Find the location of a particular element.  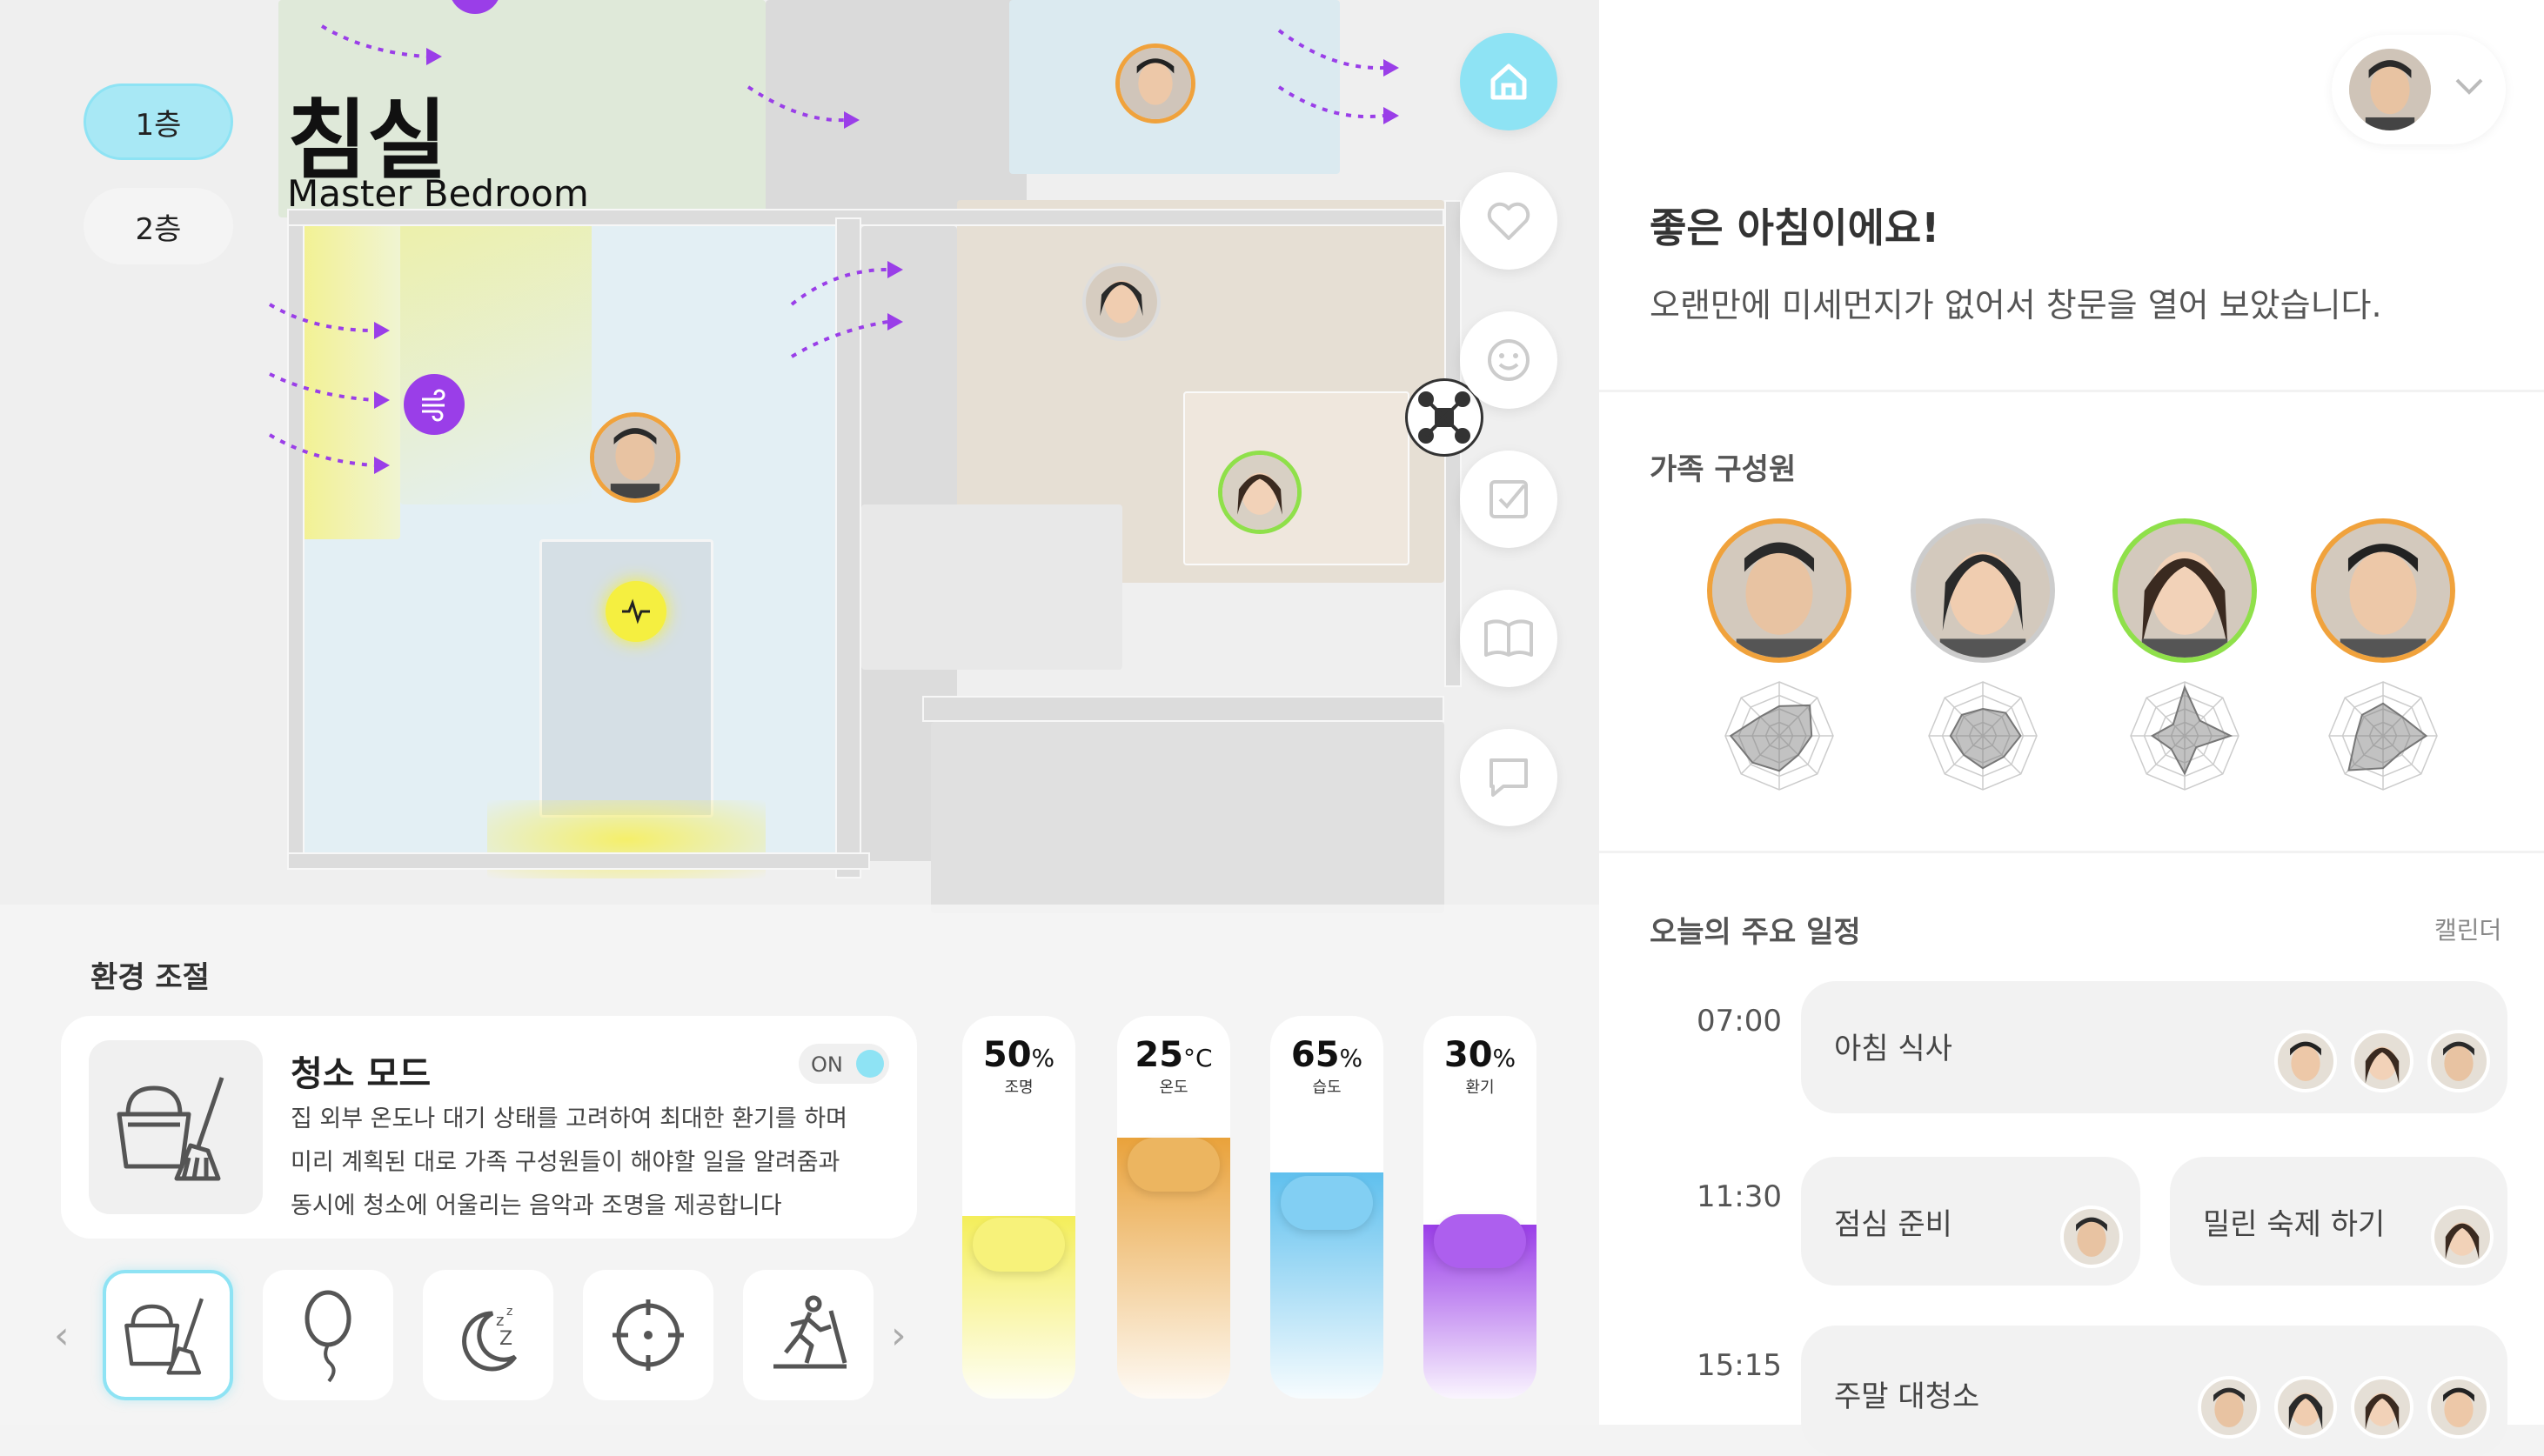

humidity-slider: 65% 습도 is located at coordinates (1326, 1207).